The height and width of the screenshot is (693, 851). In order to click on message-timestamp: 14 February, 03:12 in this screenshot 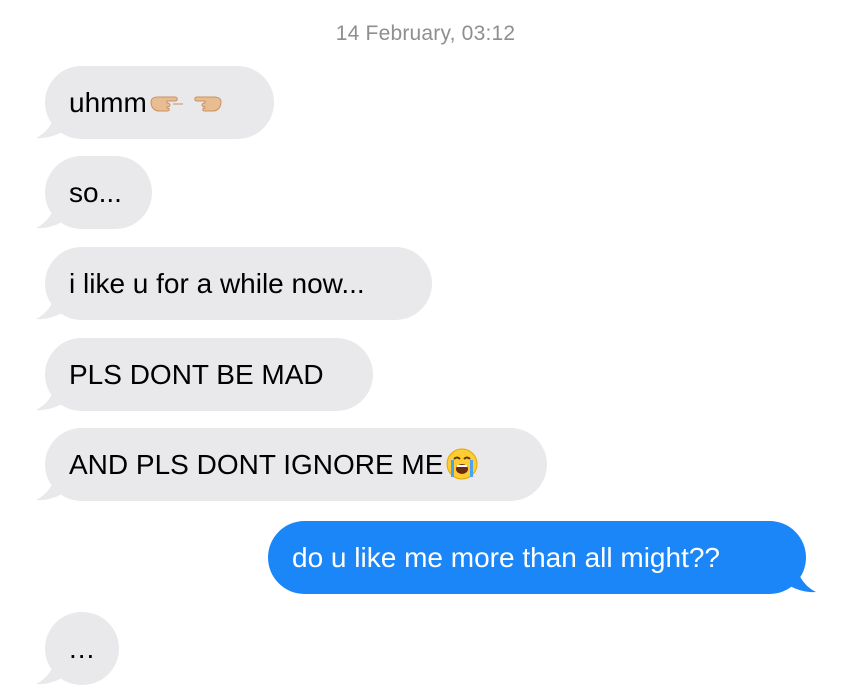, I will do `click(425, 33)`.